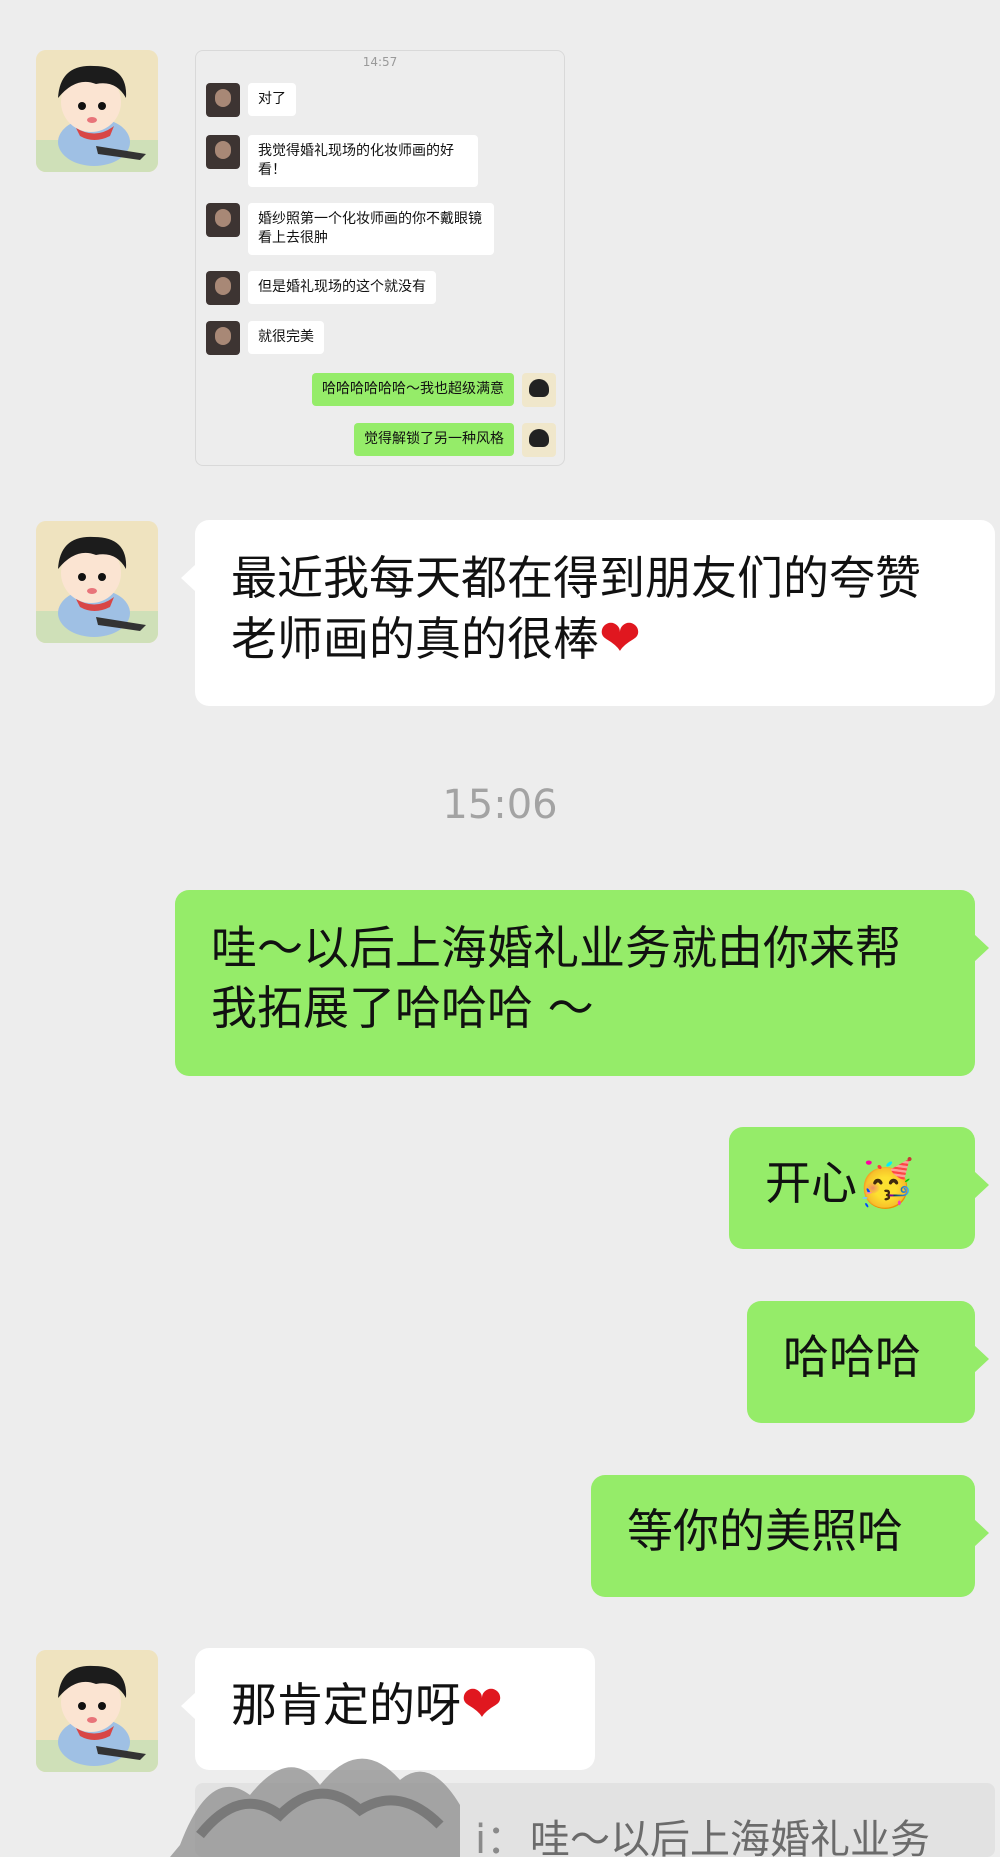 This screenshot has width=1000, height=1857. I want to click on message-bubble-sent: 哈哈哈, so click(868, 1362).